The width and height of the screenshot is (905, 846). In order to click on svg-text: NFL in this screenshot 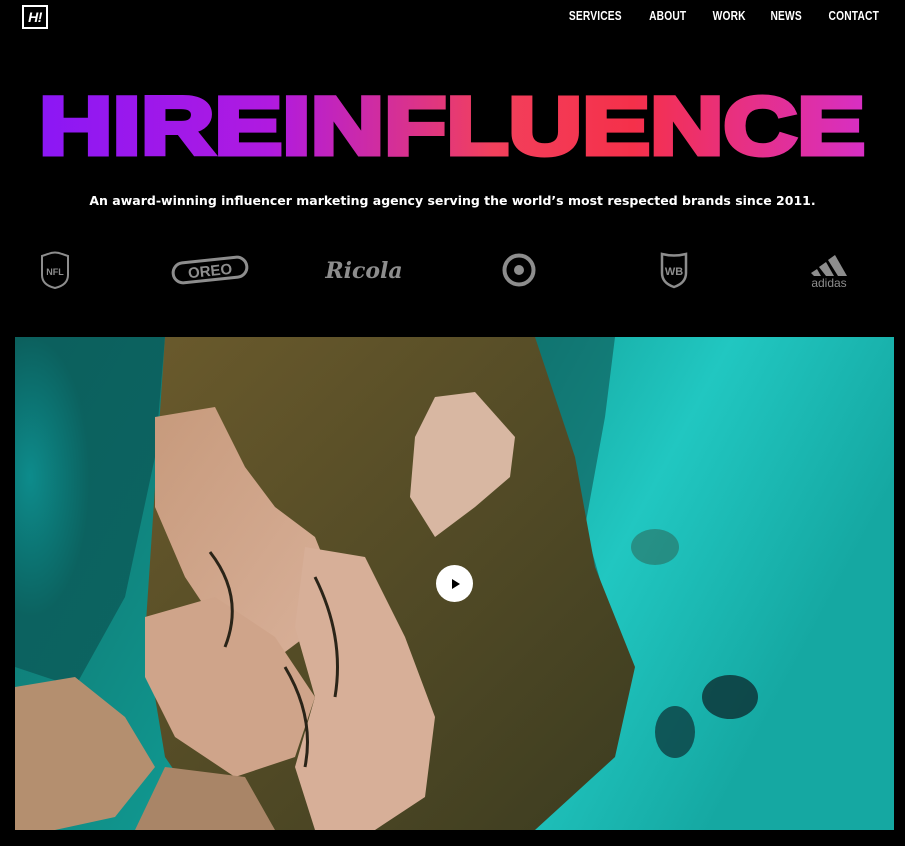, I will do `click(55, 272)`.